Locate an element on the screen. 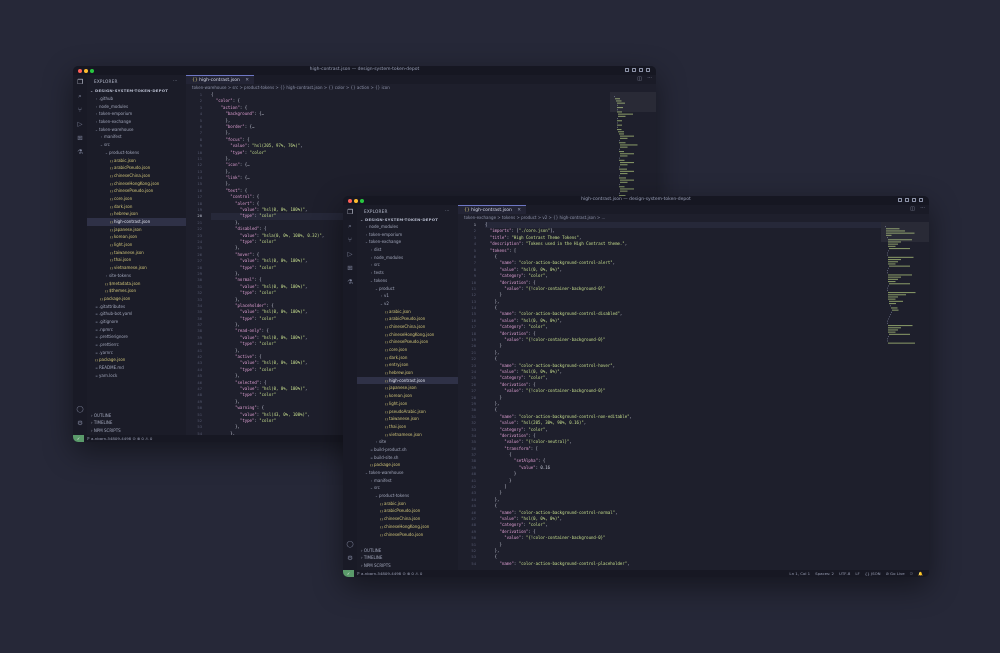 The image size is (1000, 653). file-item: ≡.github-bot.yaml is located at coordinates (136, 314).